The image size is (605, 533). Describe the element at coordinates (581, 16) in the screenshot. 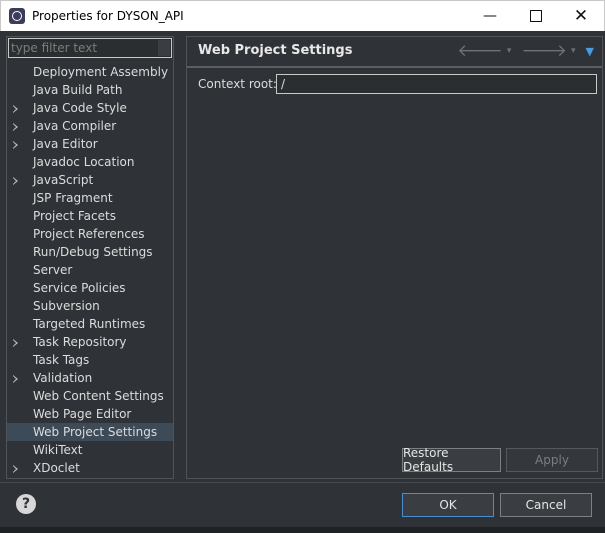

I see `close-button: ✕` at that location.